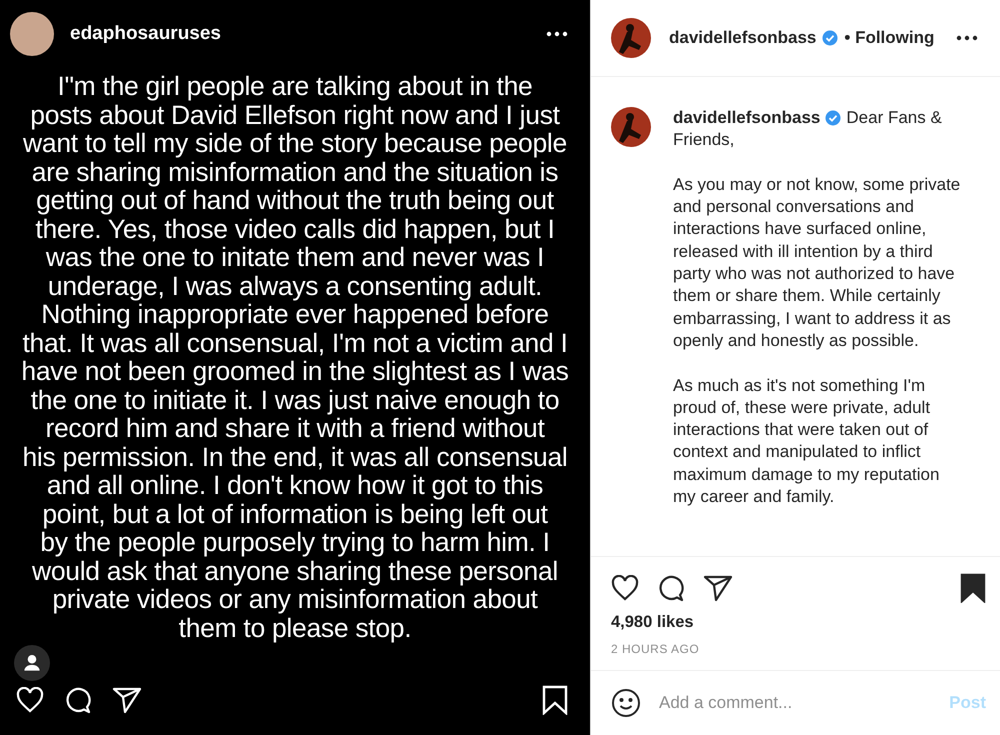 This screenshot has height=735, width=1000. I want to click on bookmark-icon, so click(973, 588).